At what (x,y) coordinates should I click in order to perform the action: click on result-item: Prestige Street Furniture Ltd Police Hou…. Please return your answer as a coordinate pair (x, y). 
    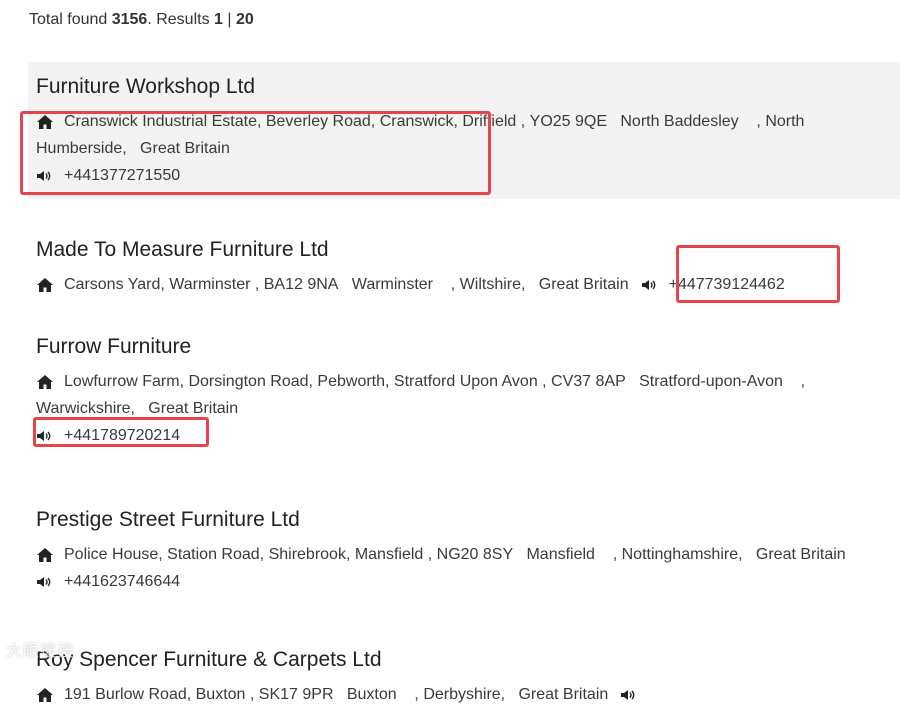
    Looking at the image, I should click on (464, 550).